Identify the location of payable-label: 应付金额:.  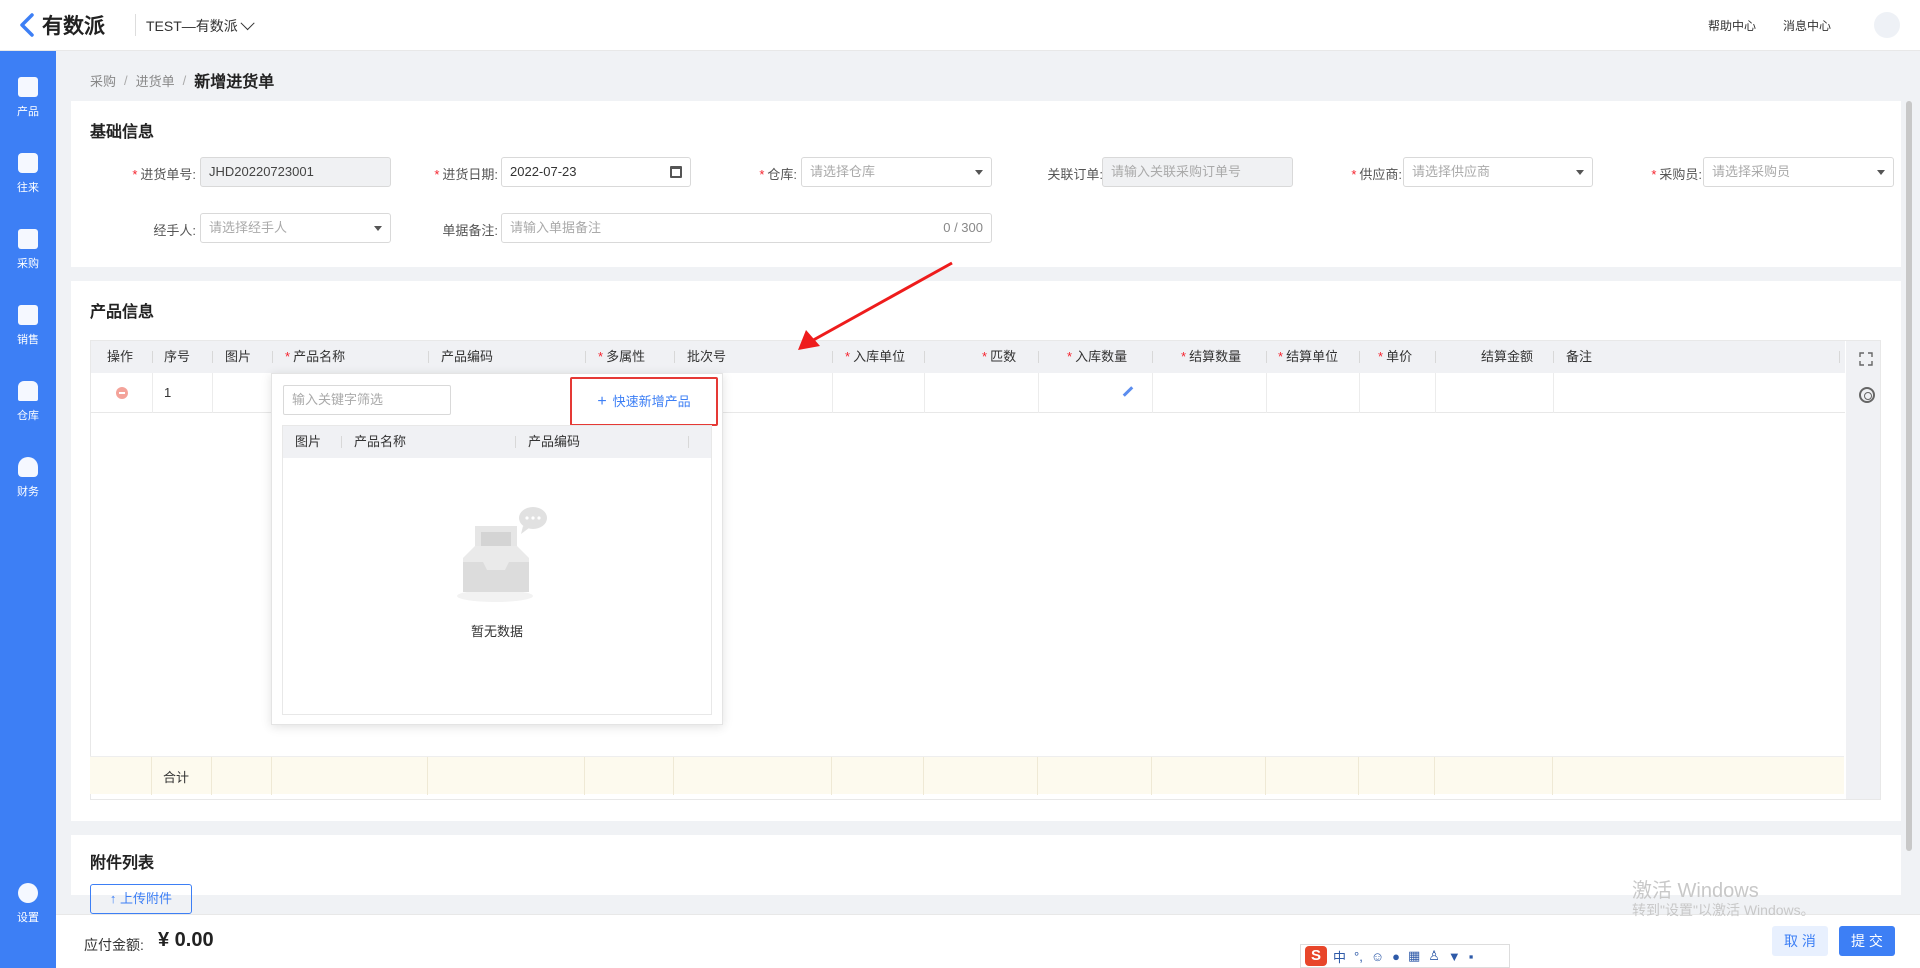
(114, 945).